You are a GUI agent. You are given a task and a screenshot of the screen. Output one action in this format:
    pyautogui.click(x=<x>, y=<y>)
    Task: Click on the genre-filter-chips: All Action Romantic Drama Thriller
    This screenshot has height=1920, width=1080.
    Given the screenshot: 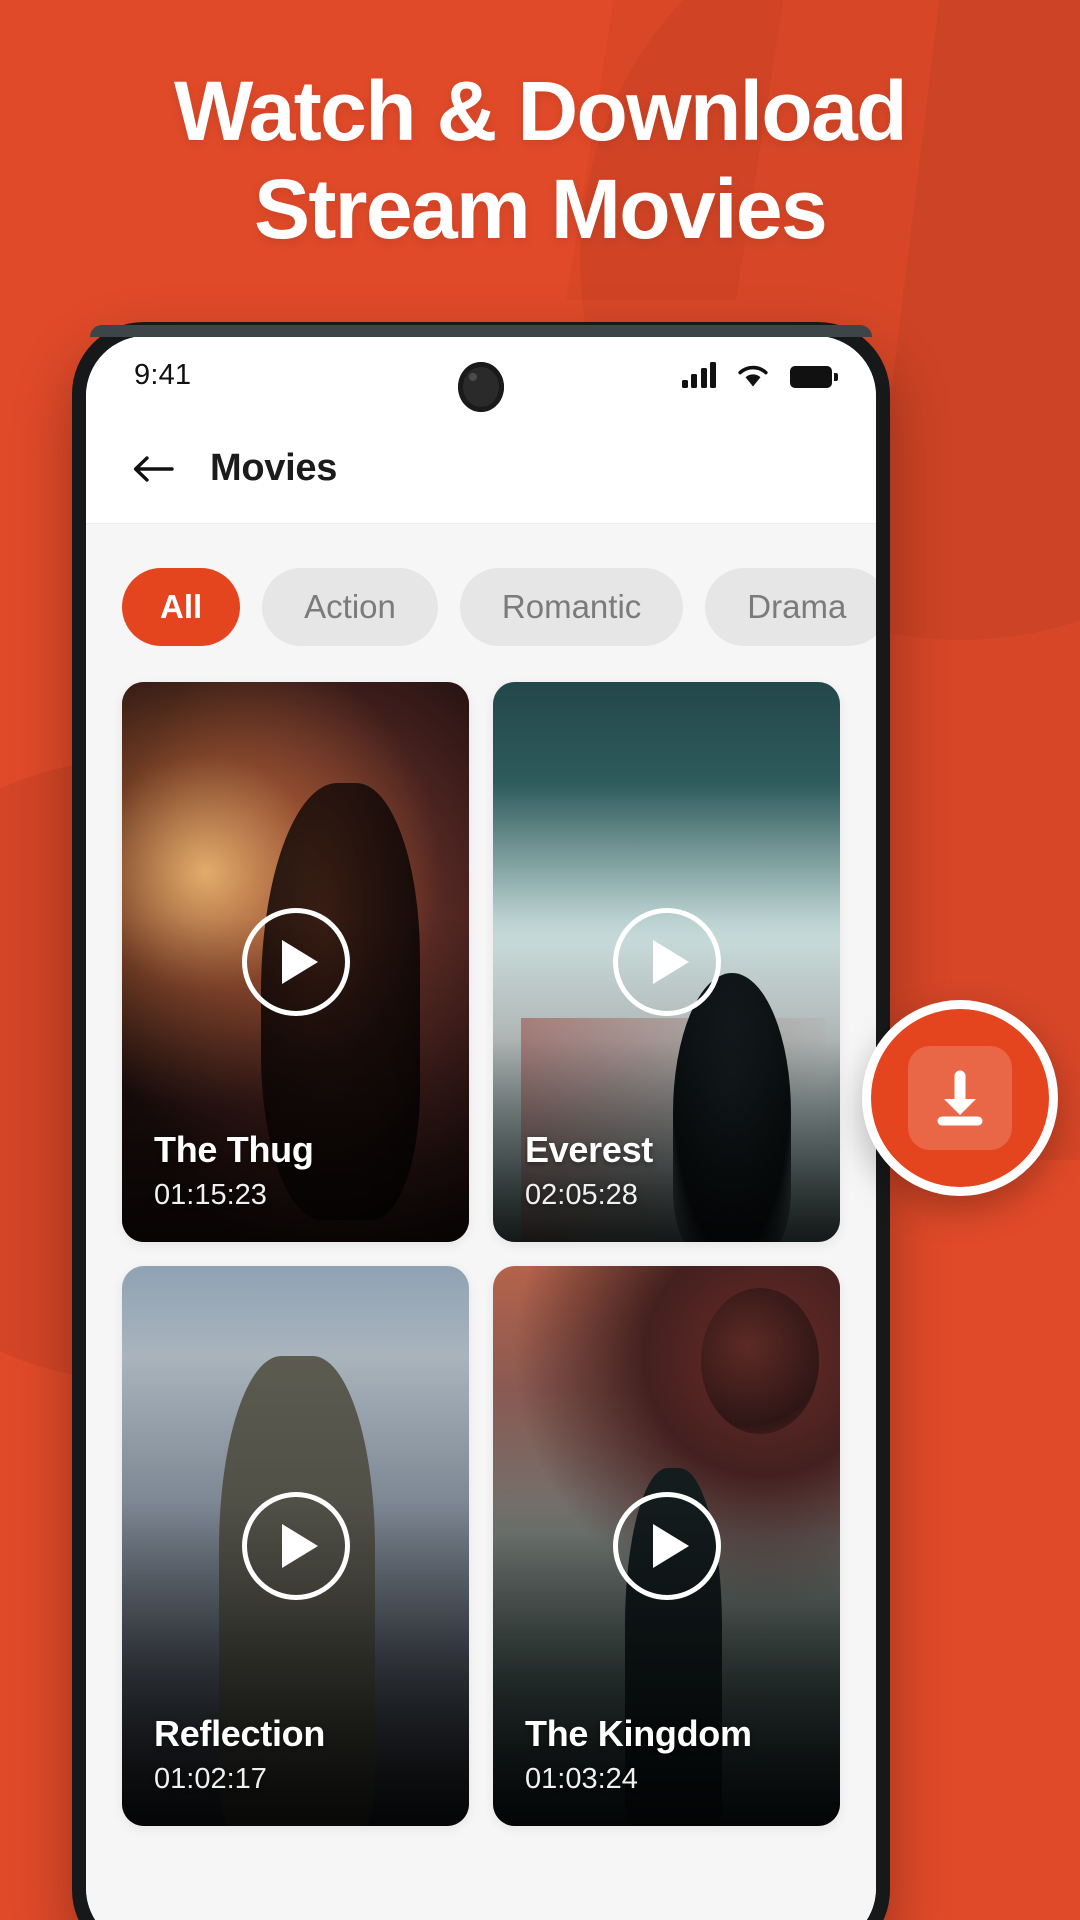 What is the action you would take?
    pyautogui.click(x=481, y=600)
    